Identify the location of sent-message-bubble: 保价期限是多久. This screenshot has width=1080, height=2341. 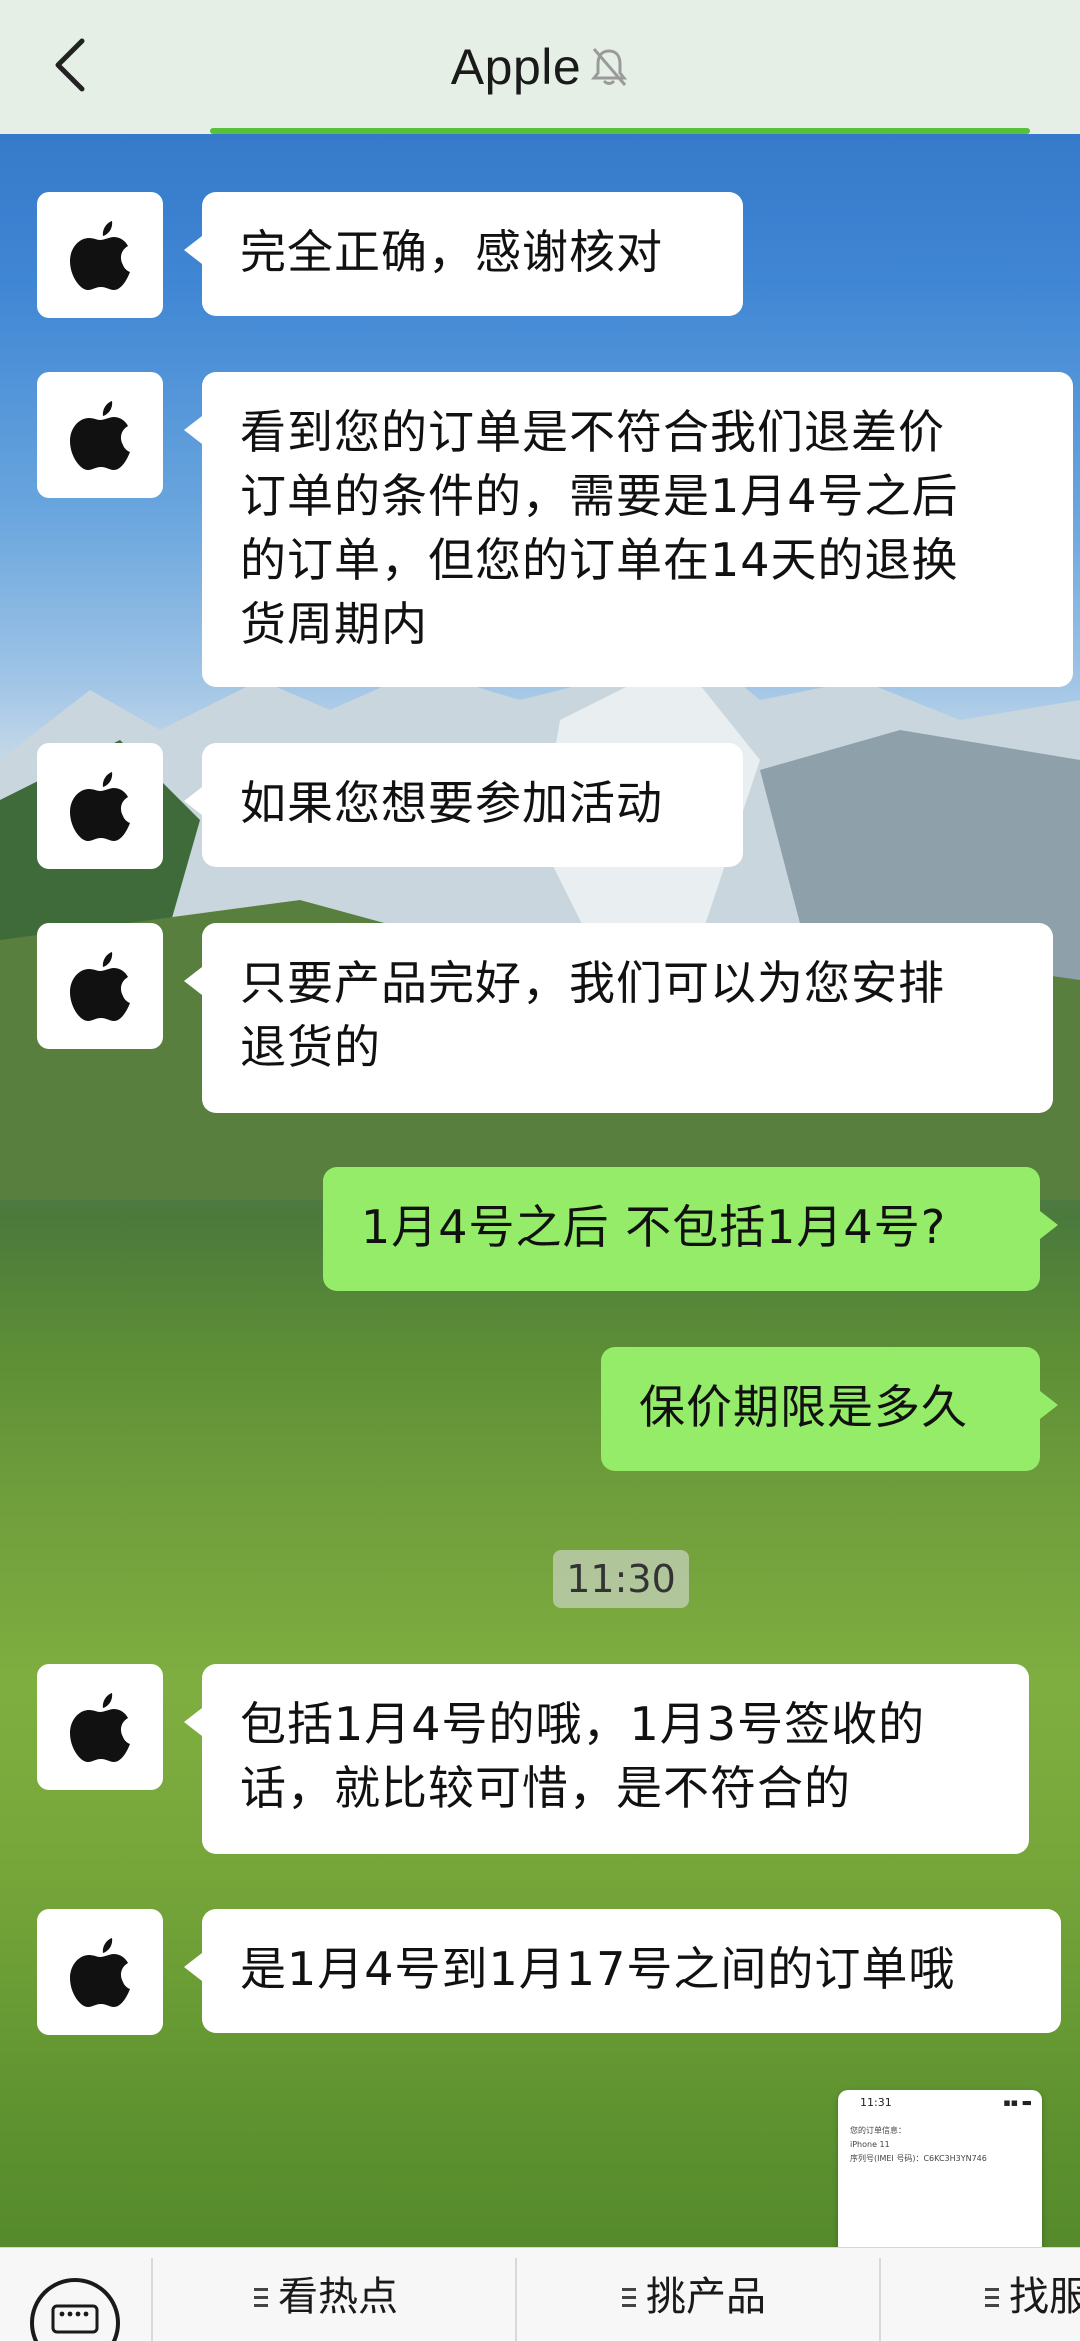
(829, 1409).